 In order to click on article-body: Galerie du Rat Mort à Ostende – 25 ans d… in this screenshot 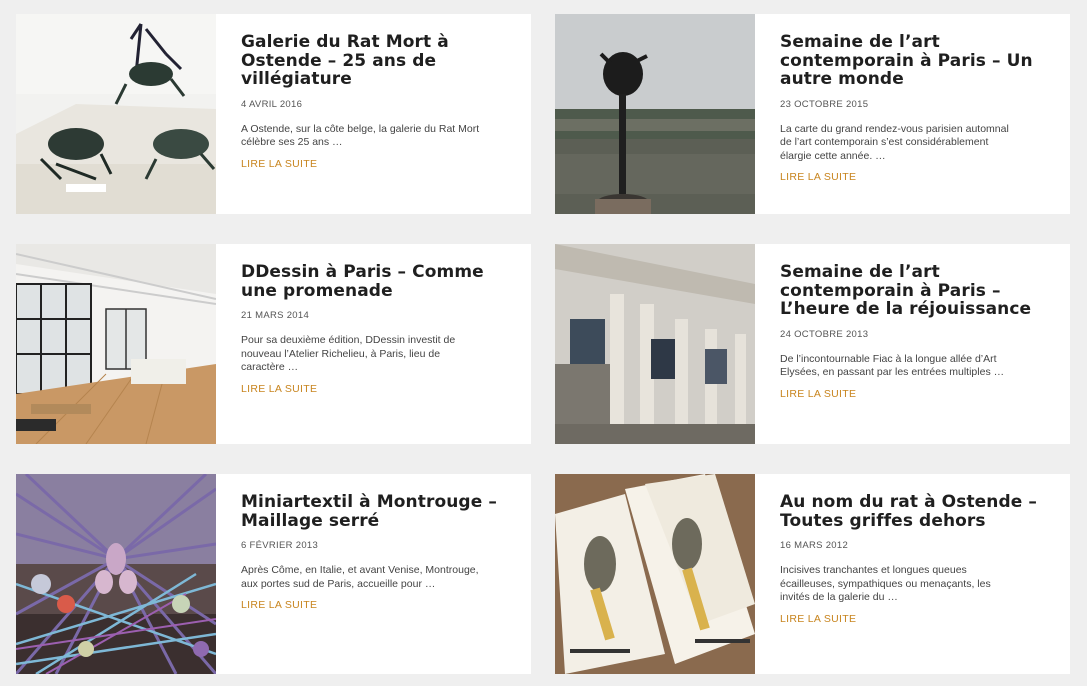, I will do `click(373, 114)`.